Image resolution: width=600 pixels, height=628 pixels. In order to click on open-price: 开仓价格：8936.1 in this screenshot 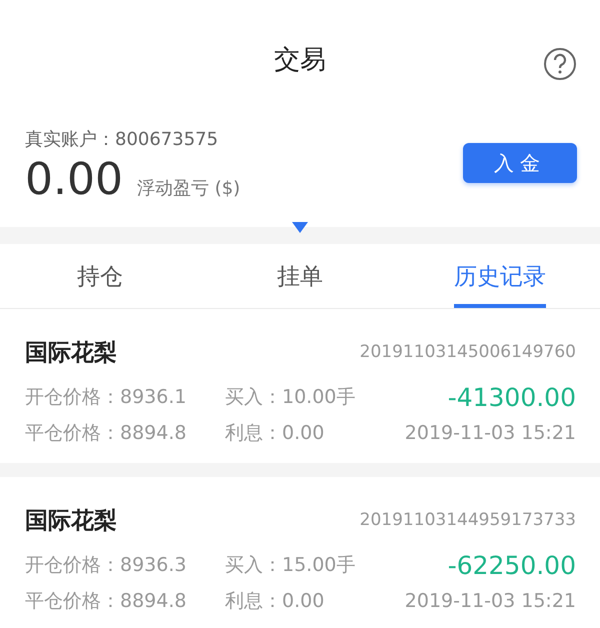, I will do `click(106, 397)`.